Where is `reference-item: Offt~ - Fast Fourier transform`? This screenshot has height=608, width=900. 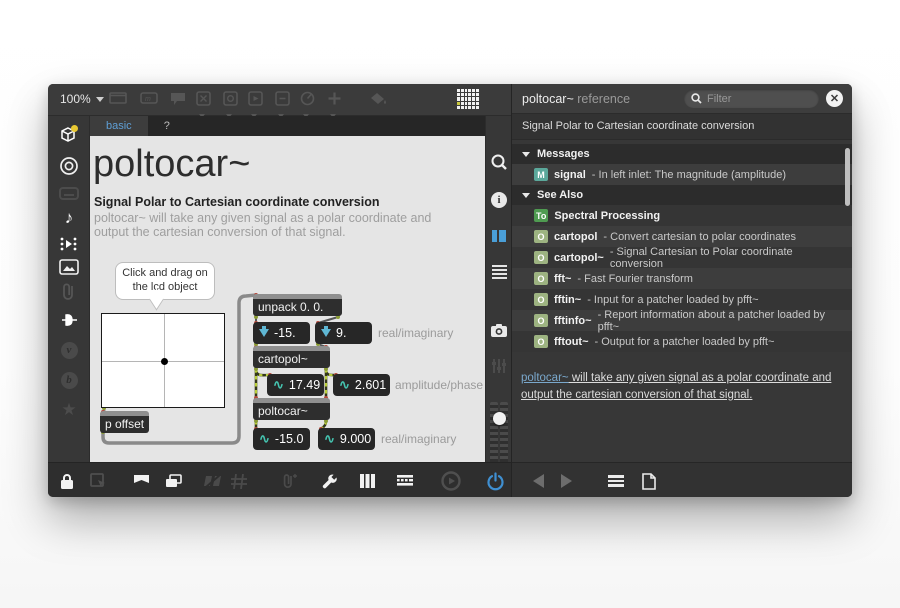 reference-item: Offt~ - Fast Fourier transform is located at coordinates (682, 278).